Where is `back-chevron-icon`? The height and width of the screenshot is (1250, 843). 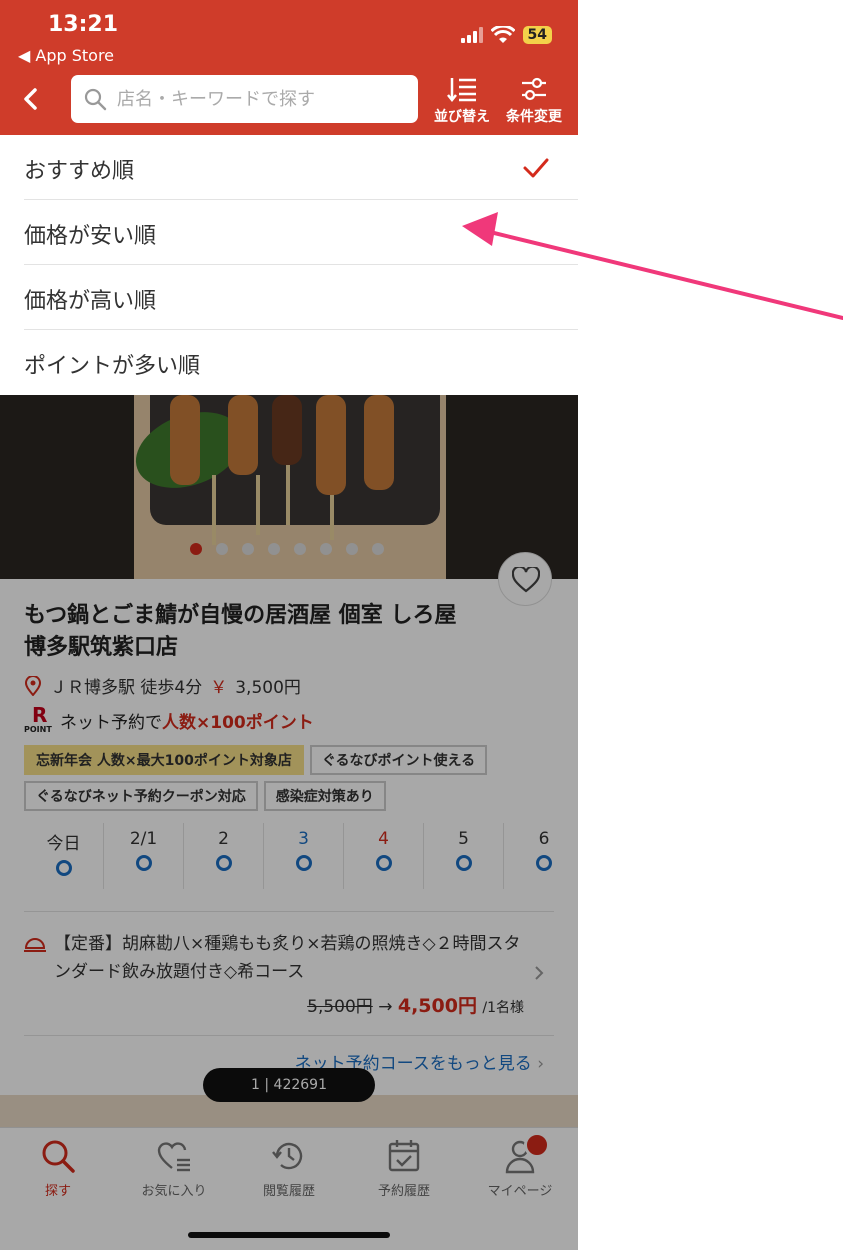 back-chevron-icon is located at coordinates (31, 99).